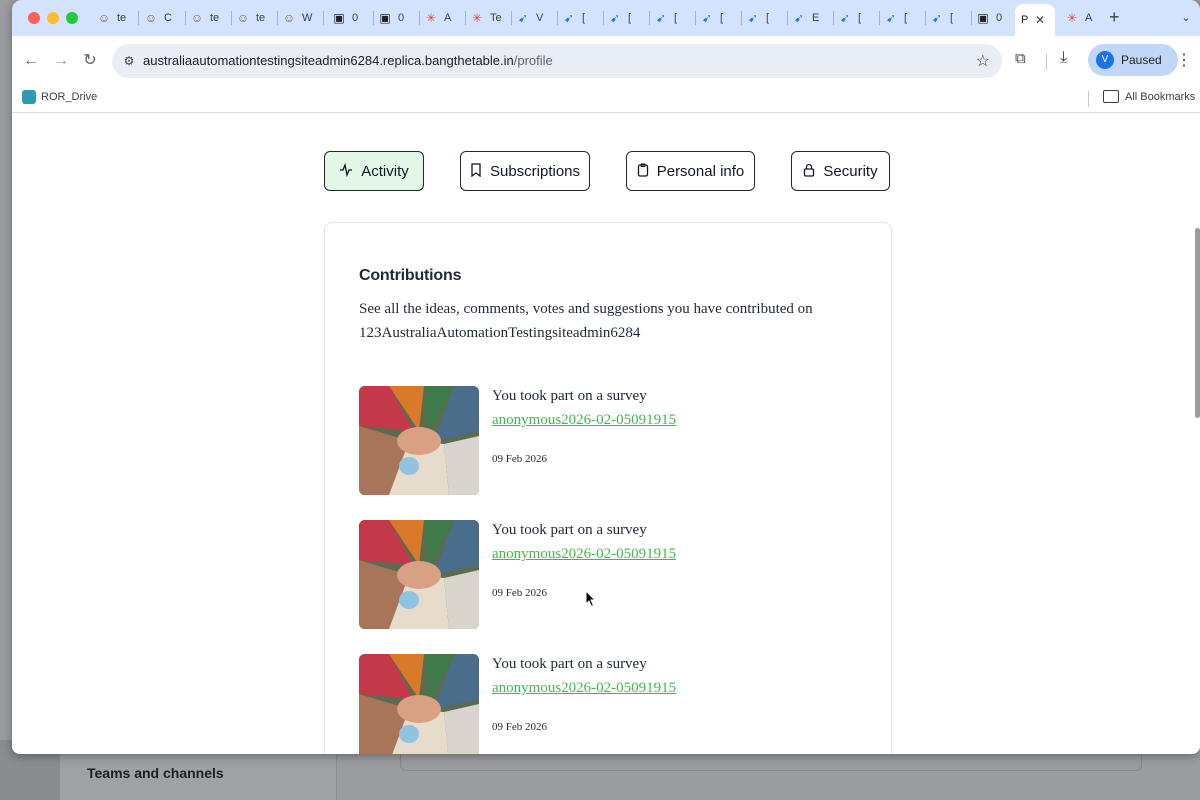 This screenshot has height=800, width=1200. Describe the element at coordinates (531, 18) in the screenshot. I see `browser-tab: ➹ V` at that location.